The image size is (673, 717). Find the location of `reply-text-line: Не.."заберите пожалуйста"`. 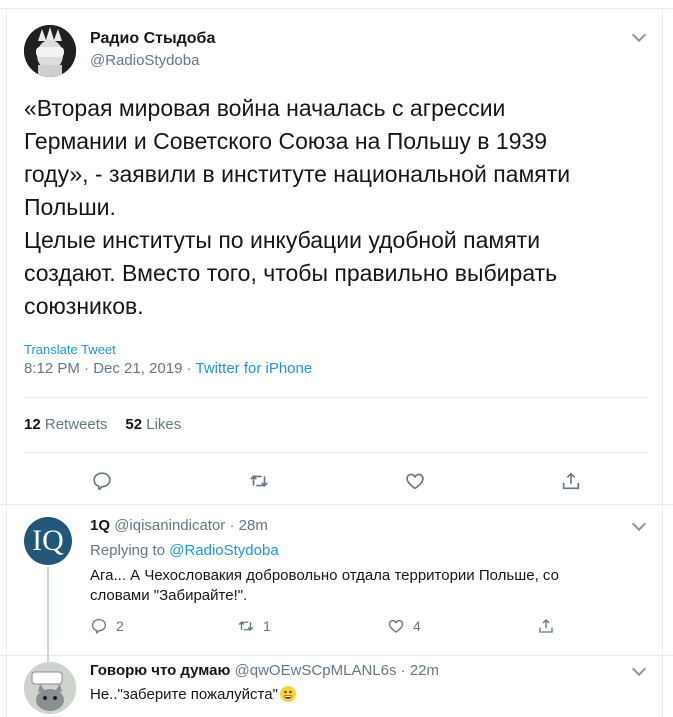

reply-text-line: Не.."заберите пожалуйста" is located at coordinates (193, 694).